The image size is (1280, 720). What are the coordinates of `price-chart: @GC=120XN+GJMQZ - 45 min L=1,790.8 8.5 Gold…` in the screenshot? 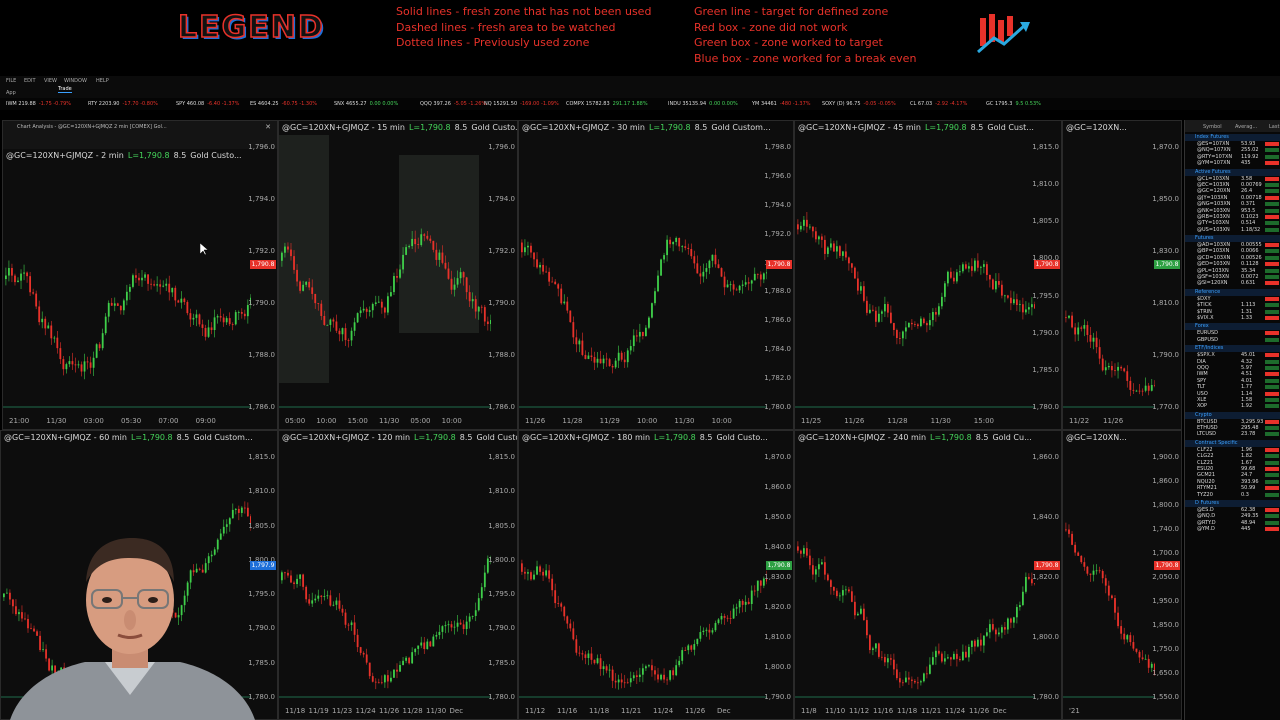 It's located at (928, 275).